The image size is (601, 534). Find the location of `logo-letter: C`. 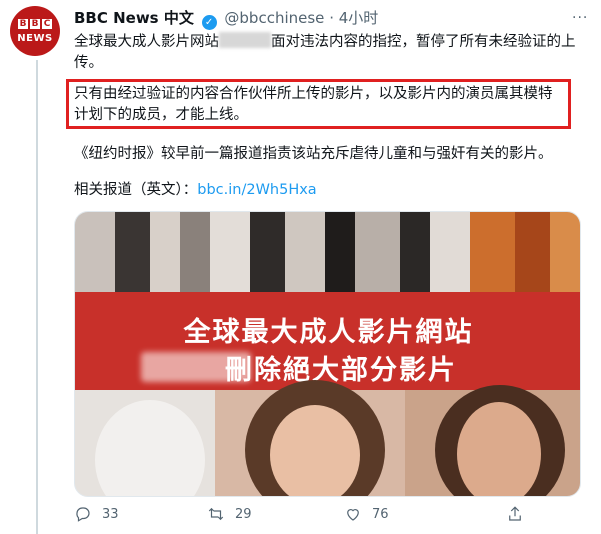

logo-letter: C is located at coordinates (47, 24).